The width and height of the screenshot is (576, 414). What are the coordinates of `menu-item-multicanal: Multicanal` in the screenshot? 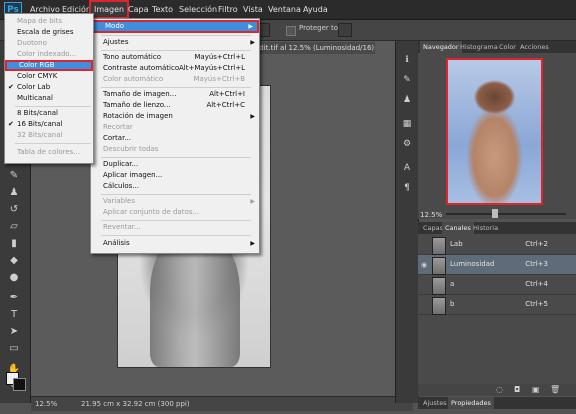 It's located at (49, 98).